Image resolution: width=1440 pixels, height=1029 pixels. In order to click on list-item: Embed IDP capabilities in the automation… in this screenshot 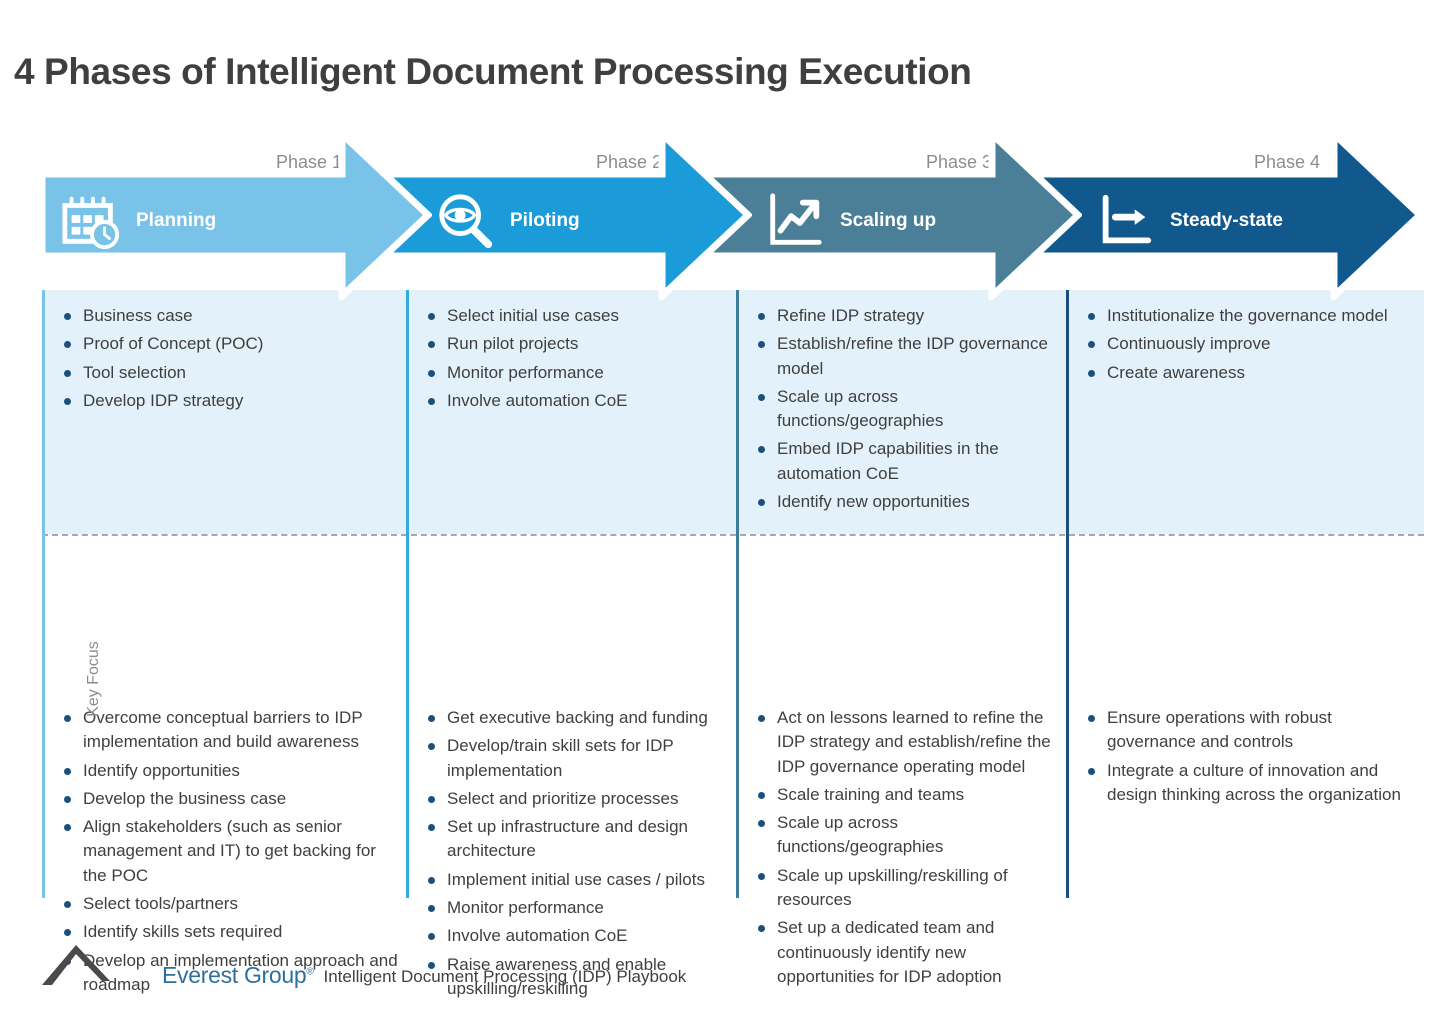, I will do `click(909, 461)`.